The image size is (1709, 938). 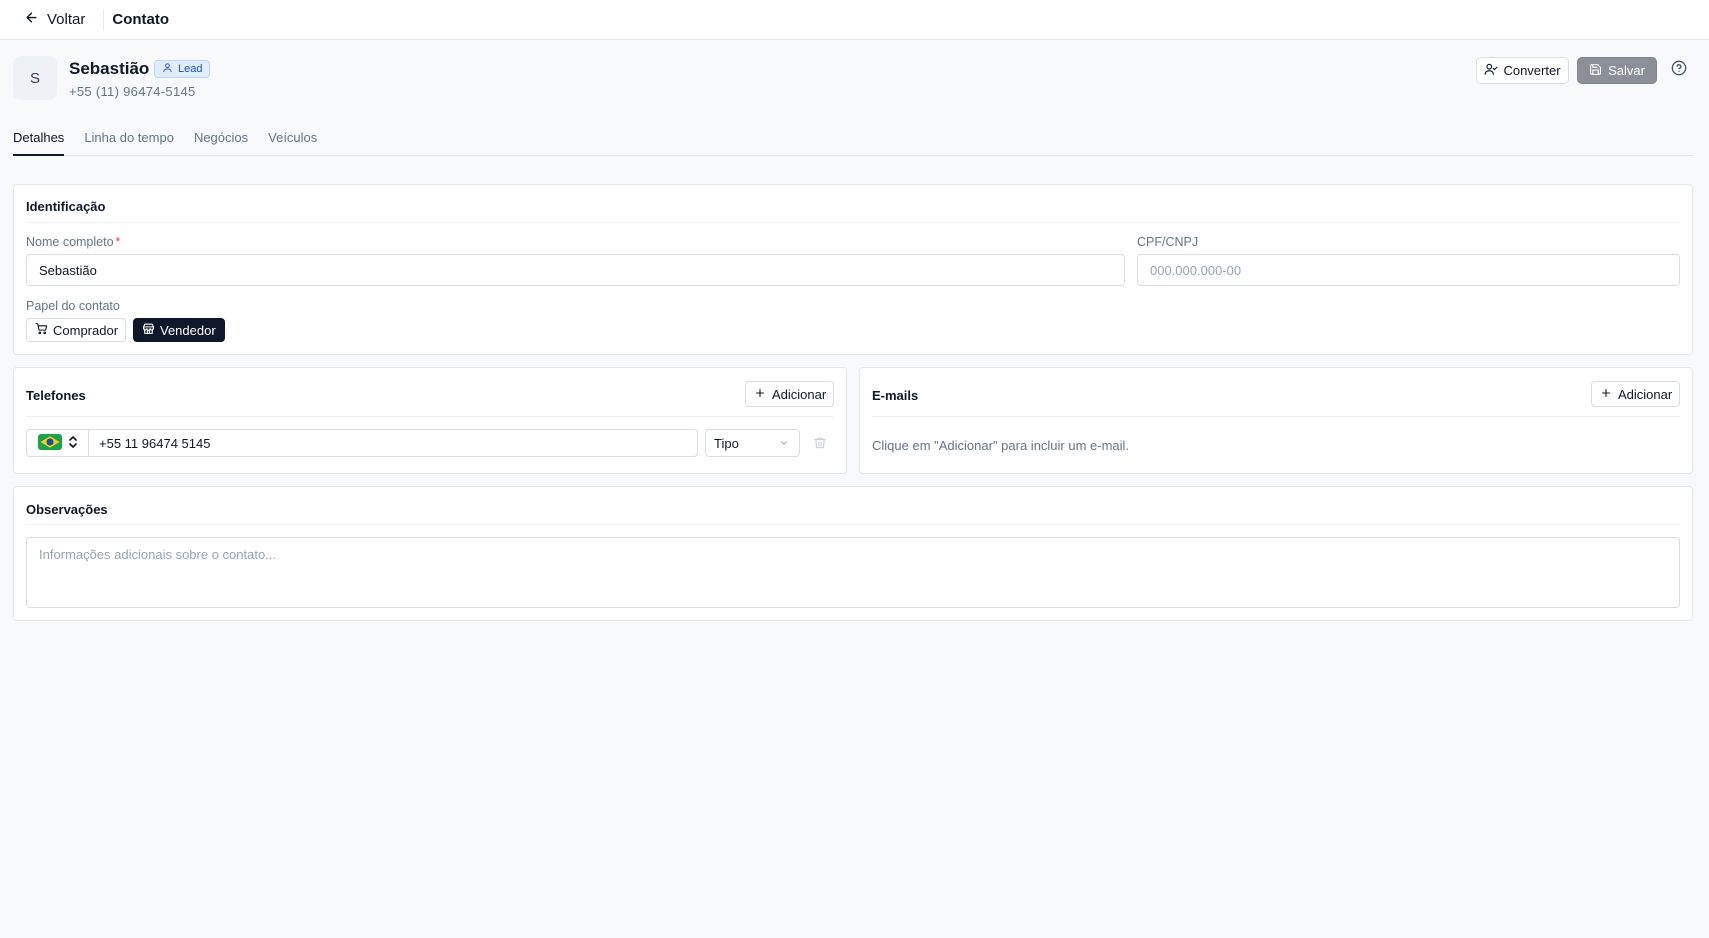 What do you see at coordinates (66, 206) in the screenshot?
I see `card-title: Identificação` at bounding box center [66, 206].